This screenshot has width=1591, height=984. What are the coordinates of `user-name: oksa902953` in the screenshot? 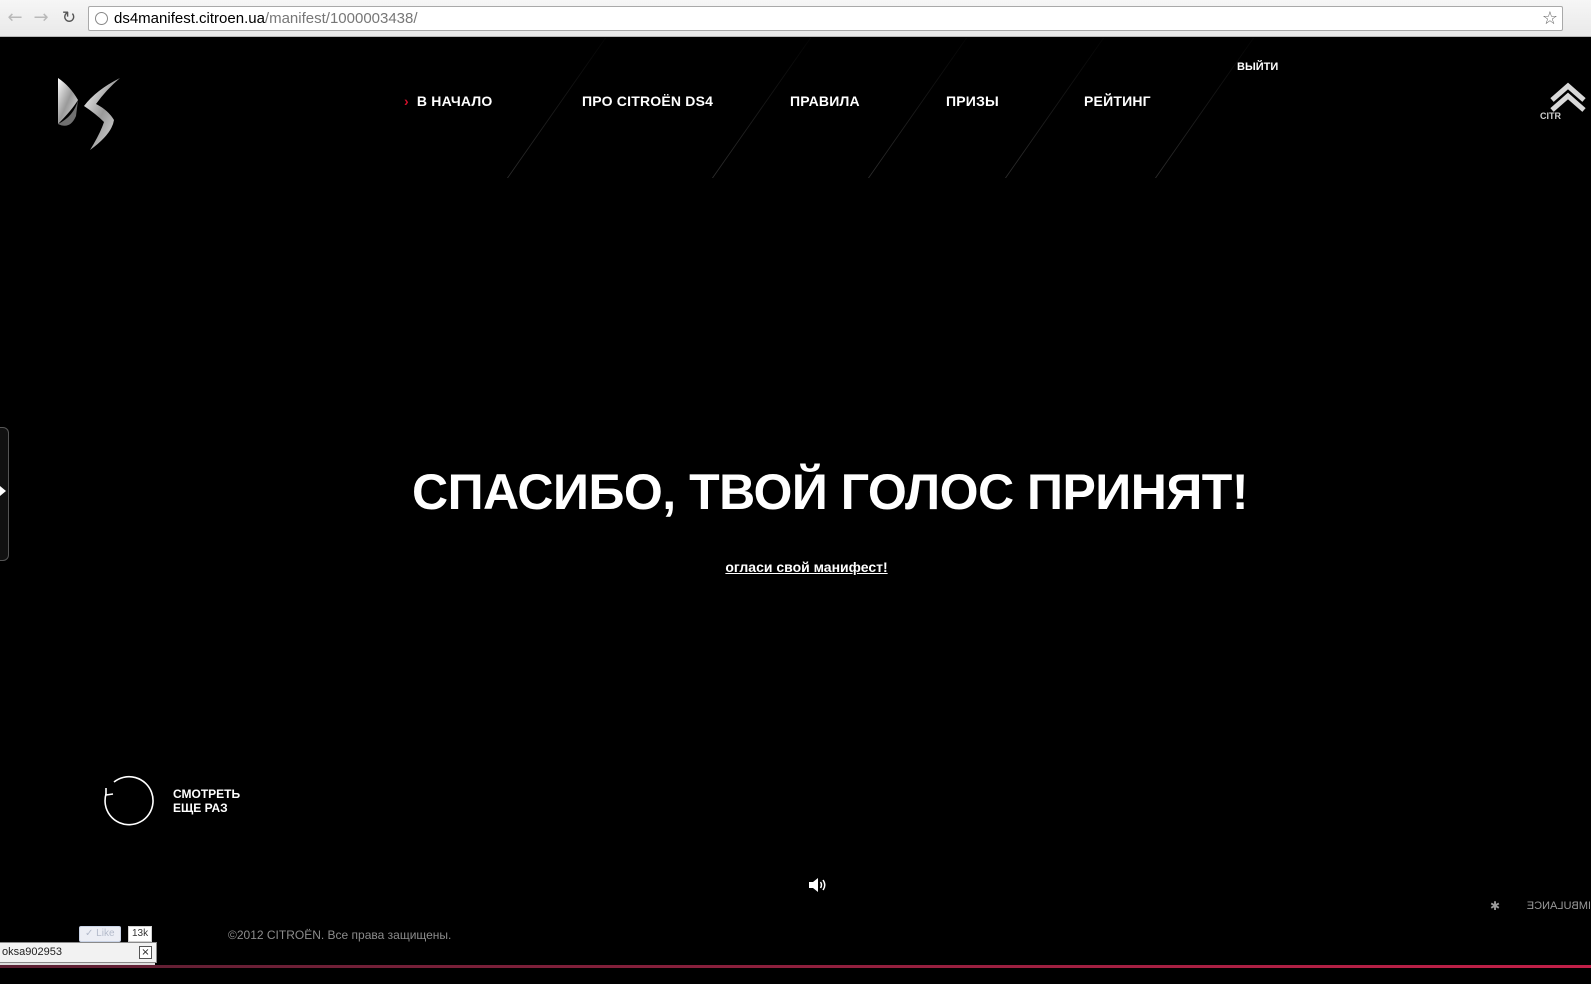 It's located at (32, 952).